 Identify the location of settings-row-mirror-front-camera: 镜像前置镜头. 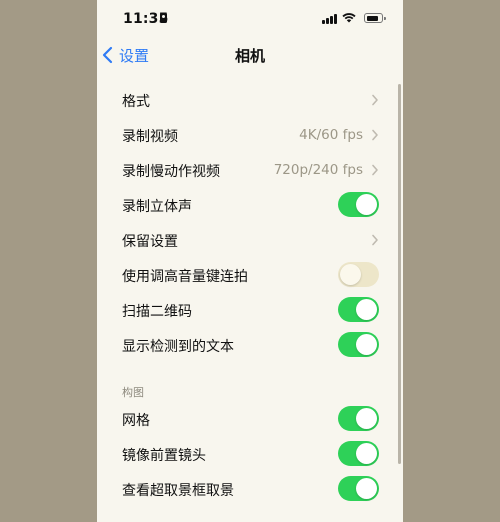
(250, 453).